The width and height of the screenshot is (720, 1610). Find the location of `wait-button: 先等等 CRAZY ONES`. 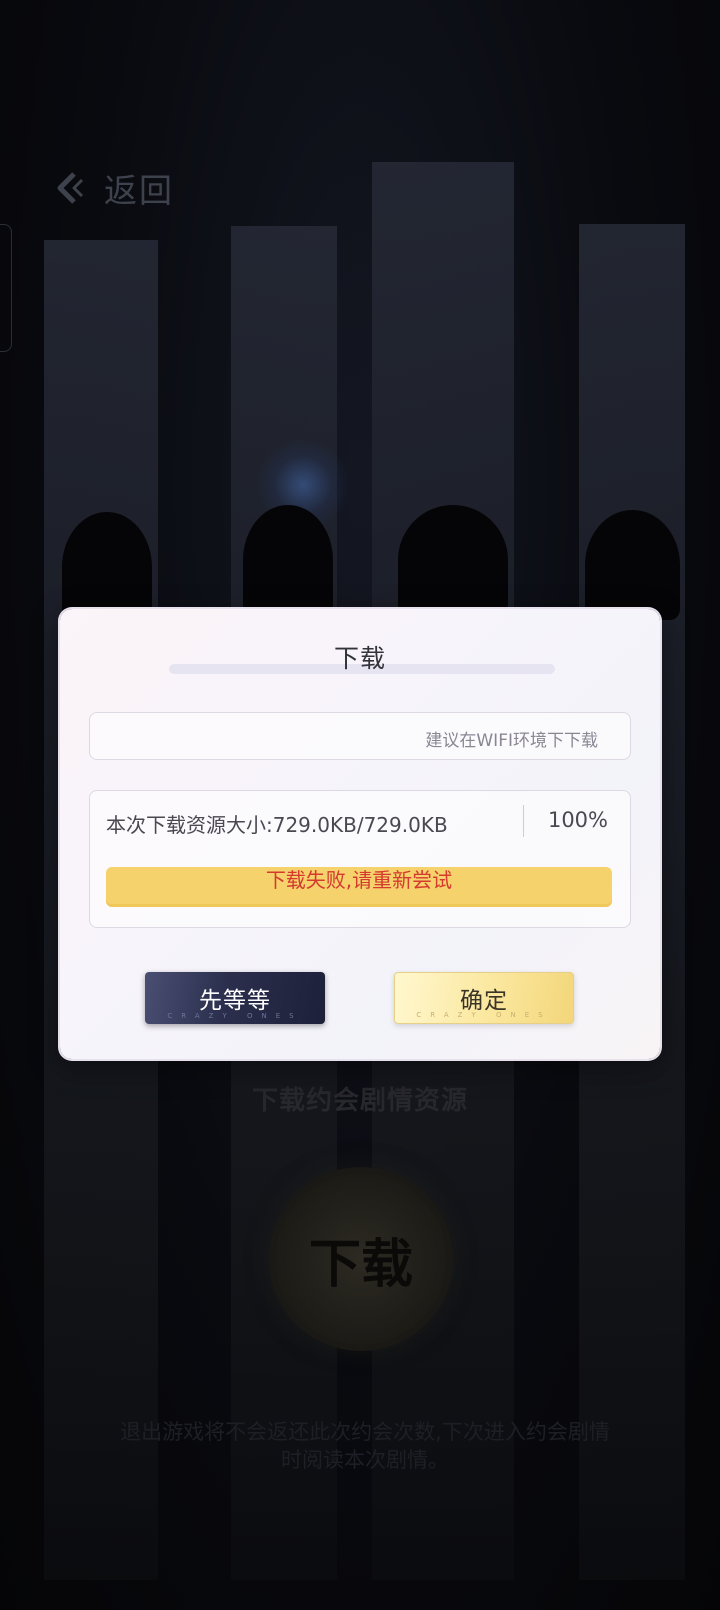

wait-button: 先等等 CRAZY ONES is located at coordinates (235, 998).